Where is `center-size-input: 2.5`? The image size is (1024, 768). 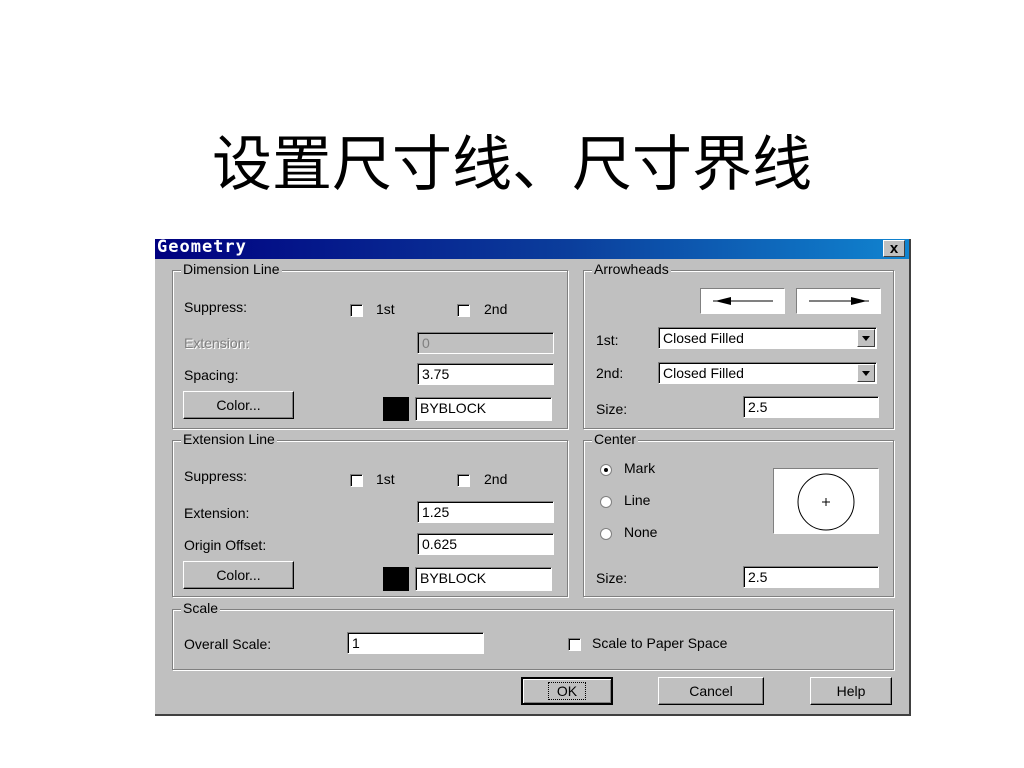 center-size-input: 2.5 is located at coordinates (811, 577).